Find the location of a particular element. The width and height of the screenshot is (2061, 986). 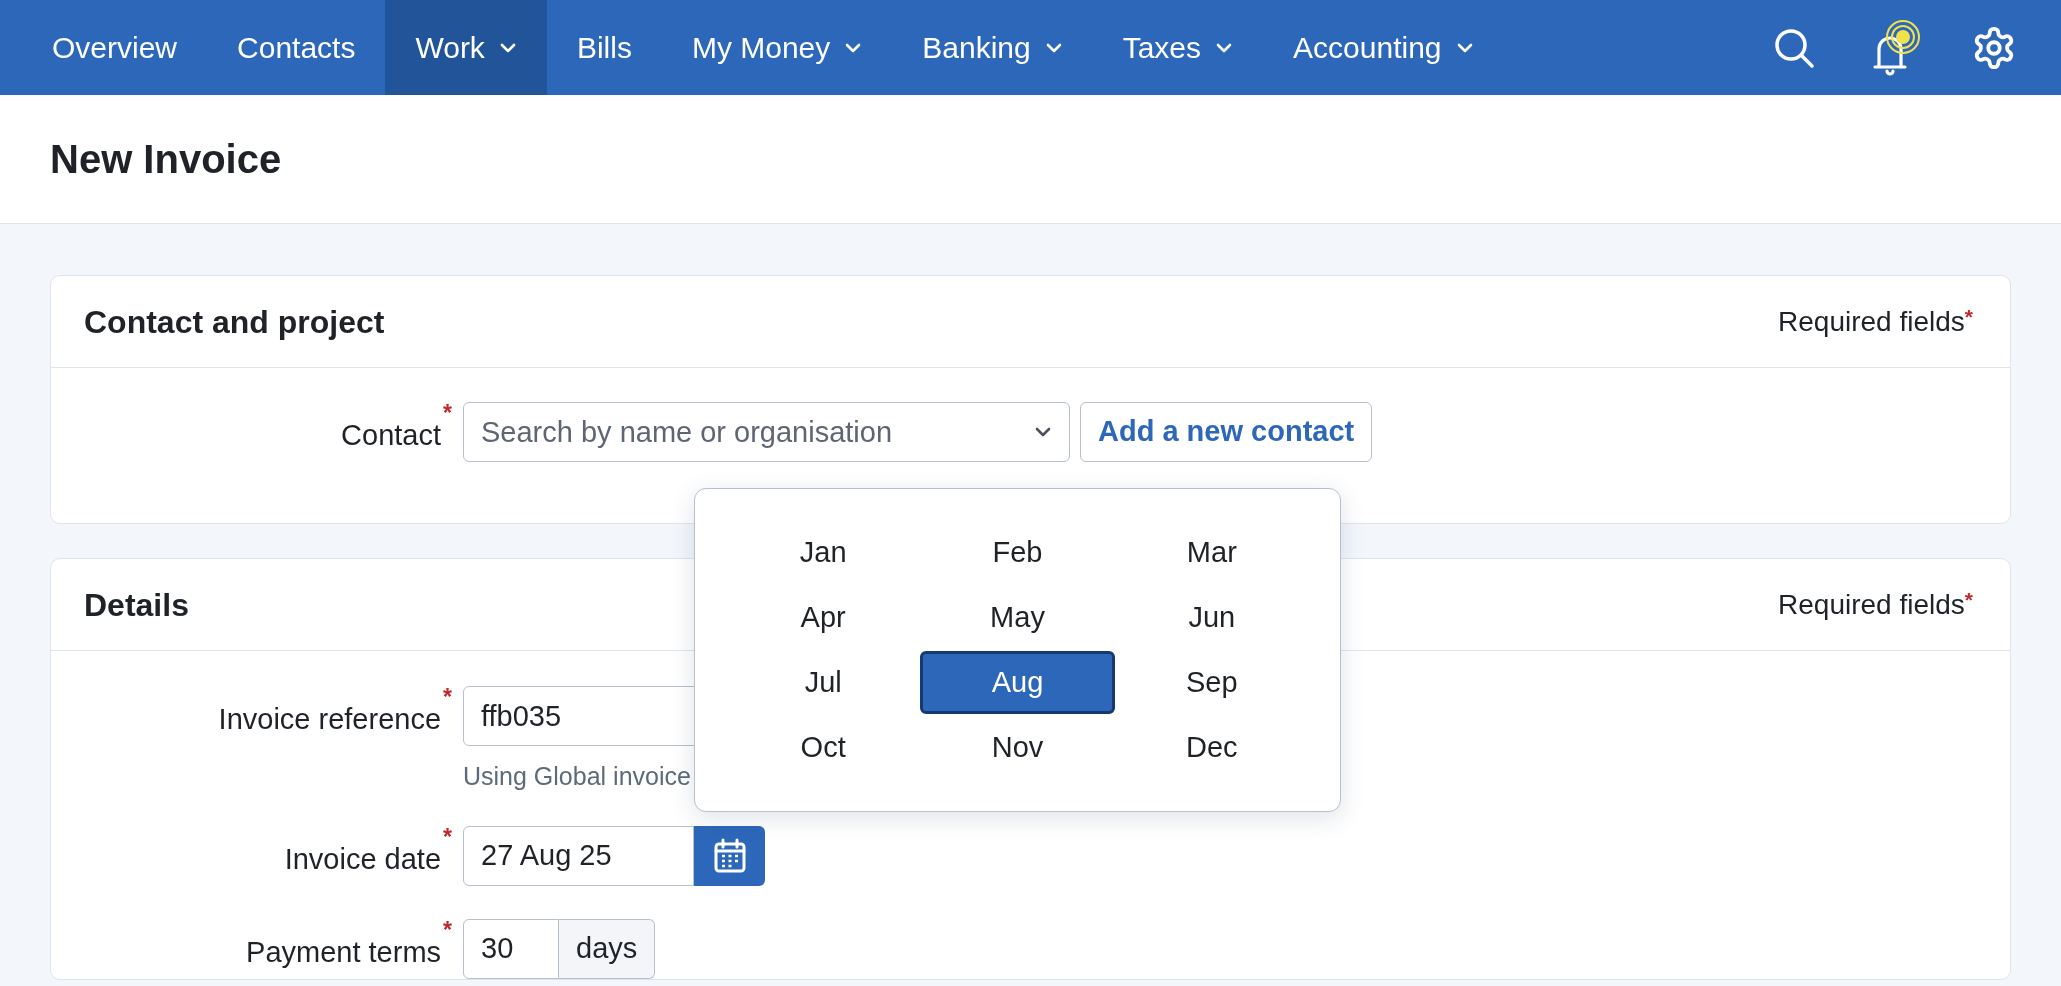

nav-item: Accounting is located at coordinates (1383, 47).